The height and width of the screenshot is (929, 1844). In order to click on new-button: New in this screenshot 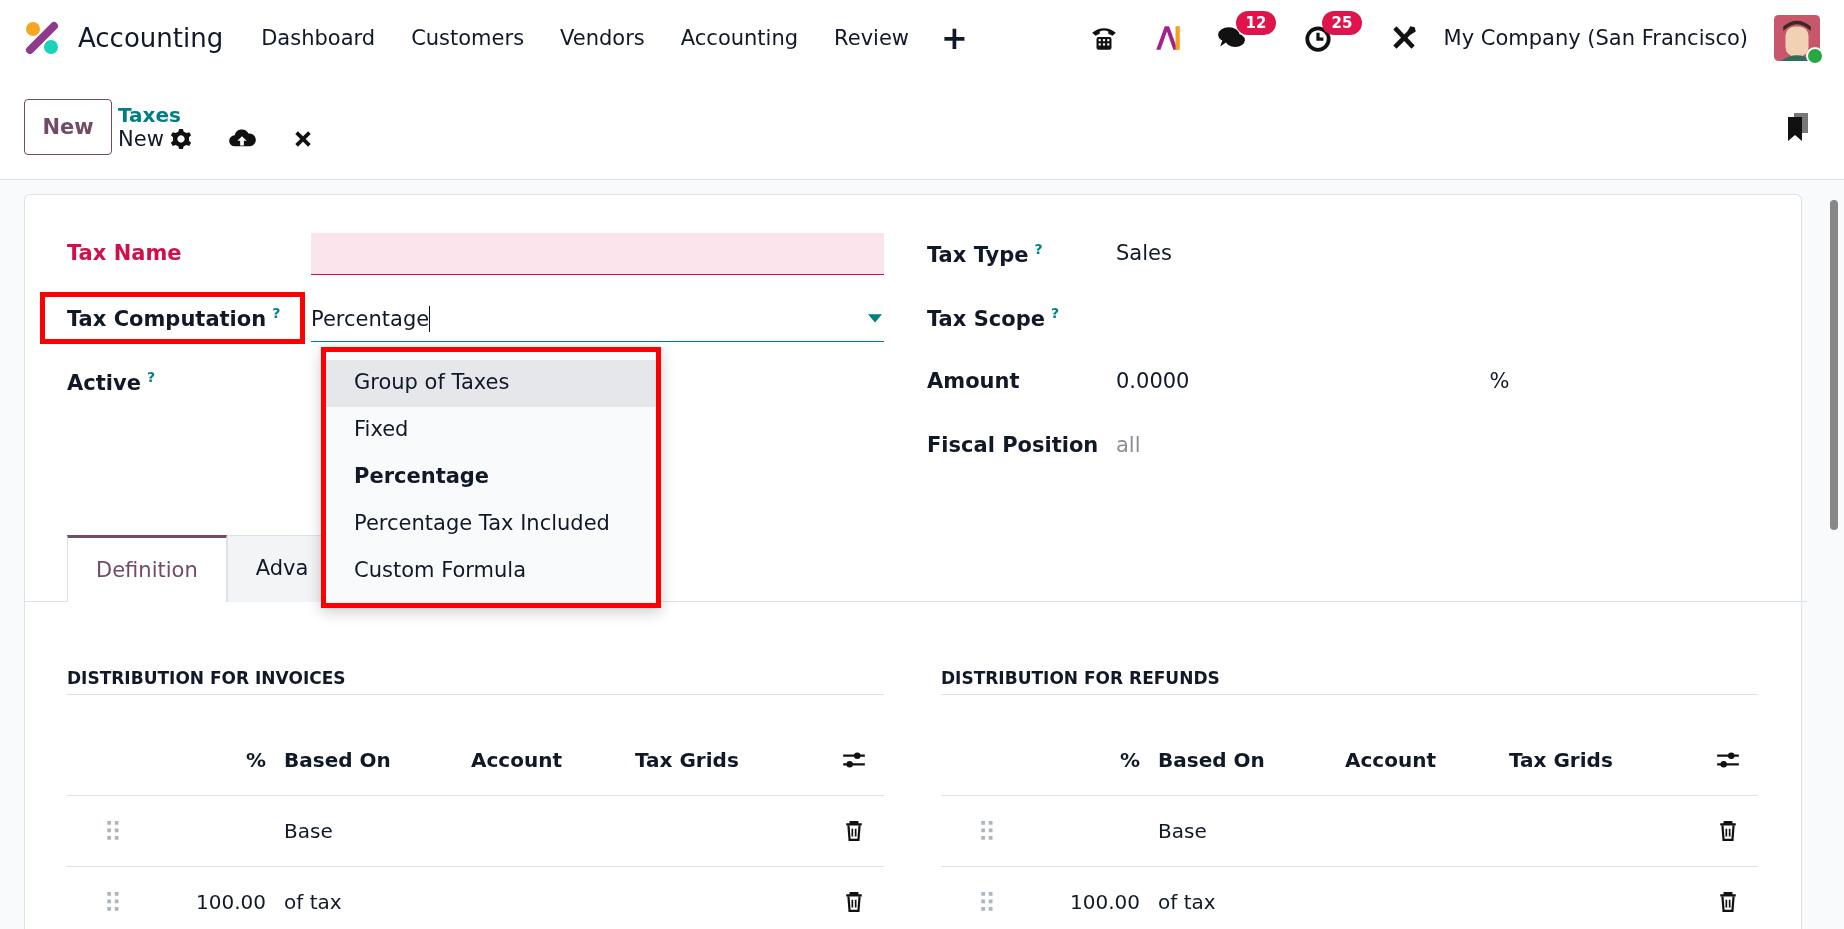, I will do `click(68, 127)`.